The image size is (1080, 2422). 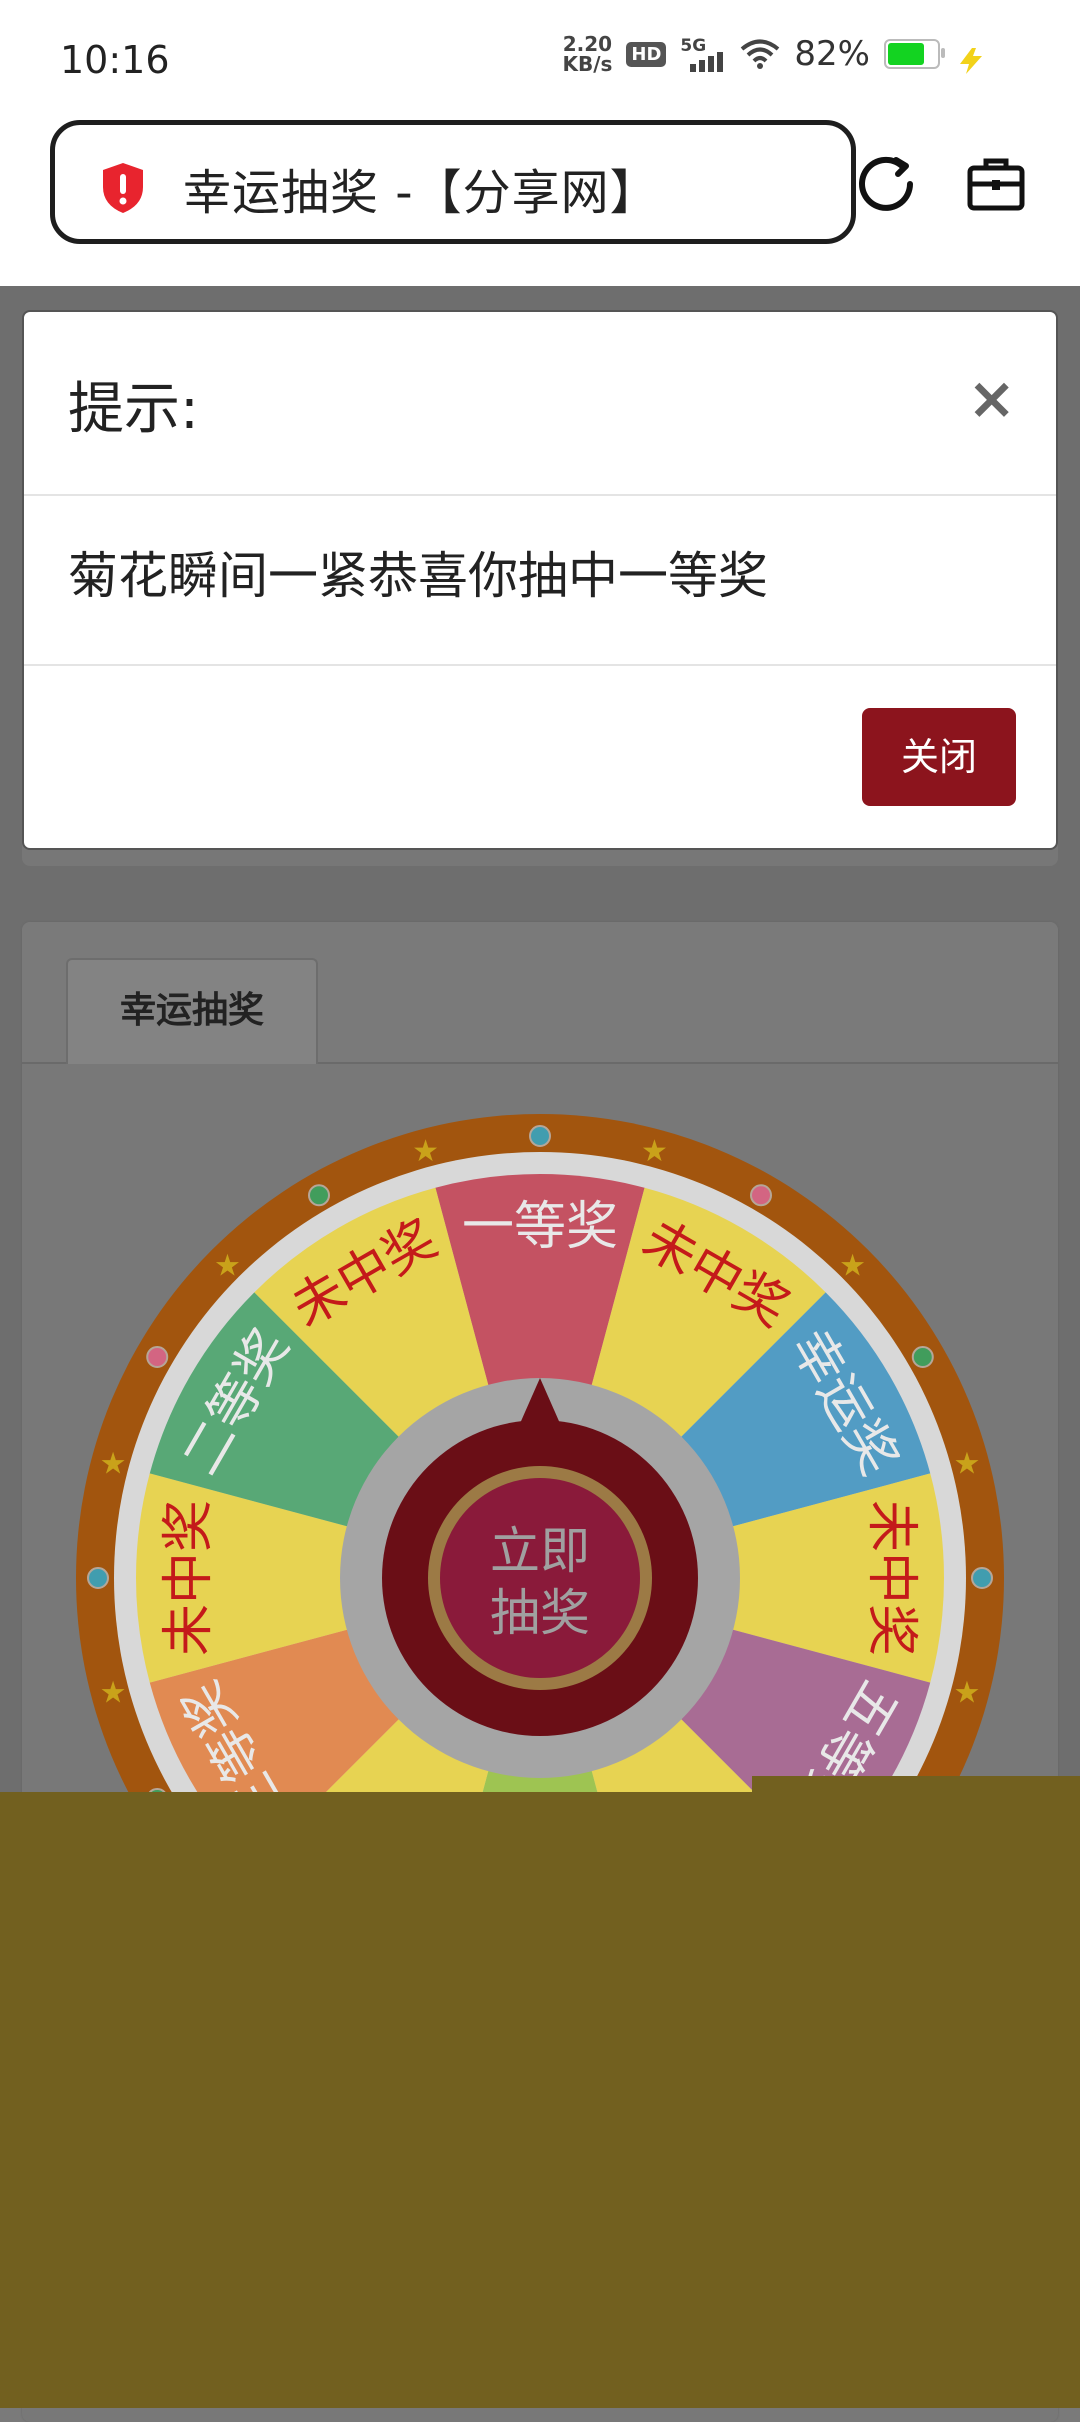 I want to click on dialog-title: 提示:, so click(x=133, y=409).